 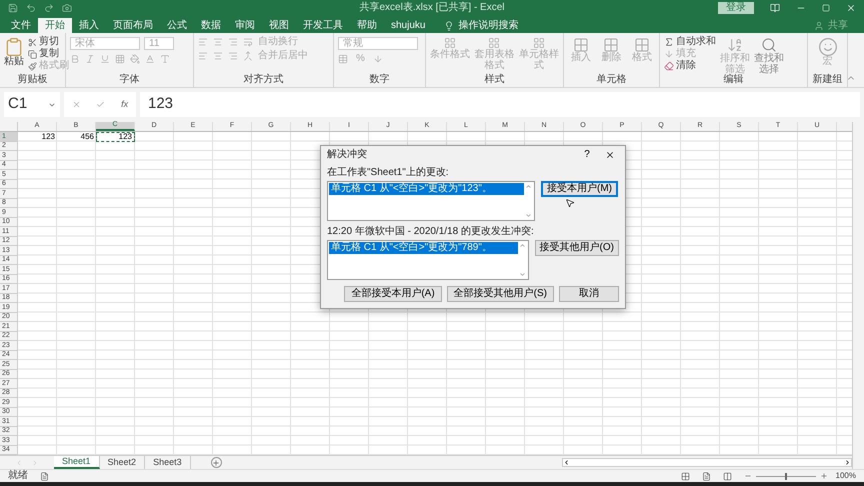 What do you see at coordinates (669, 66) in the screenshot?
I see `eraser-icon` at bounding box center [669, 66].